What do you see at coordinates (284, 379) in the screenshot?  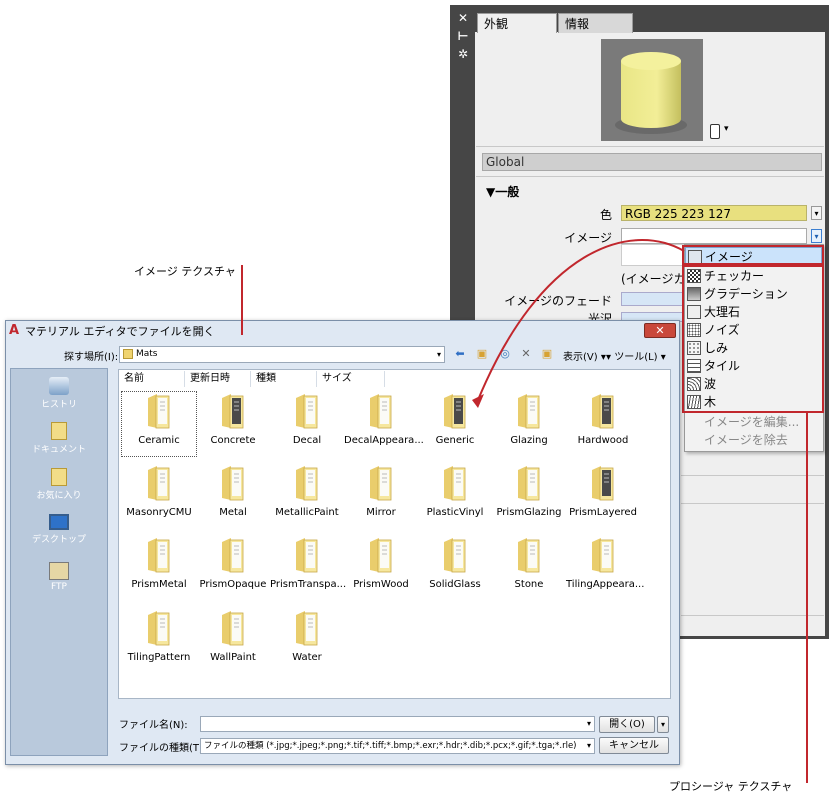 I see `column-type: 種類` at bounding box center [284, 379].